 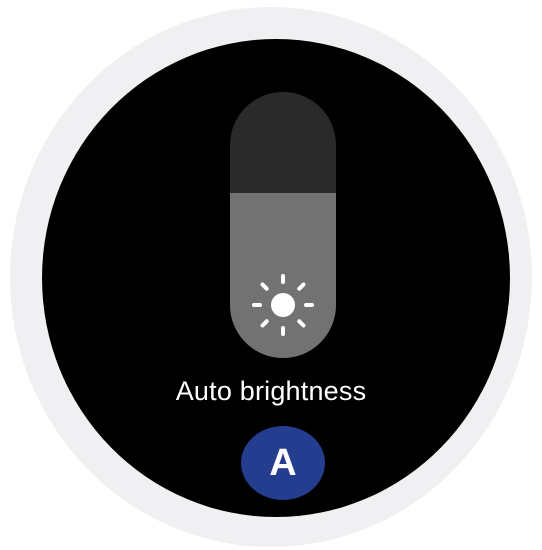 I want to click on auto-brightness-label: Auto brightness, so click(x=271, y=391).